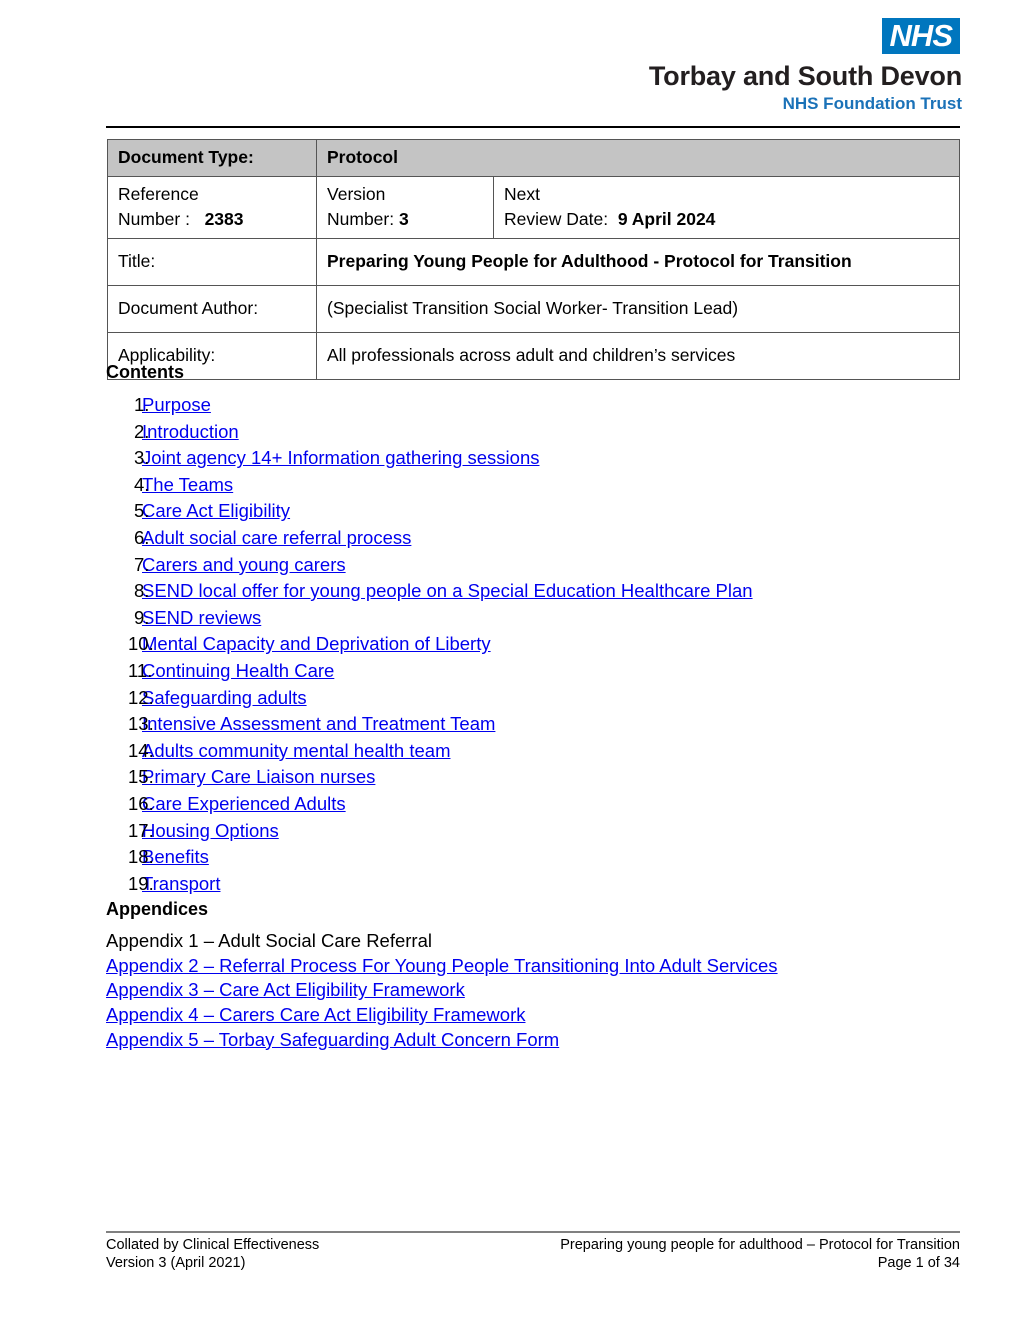 This screenshot has width=1020, height=1320. Describe the element at coordinates (536, 485) in the screenshot. I see `contents-list-item: 4. The Teams` at that location.